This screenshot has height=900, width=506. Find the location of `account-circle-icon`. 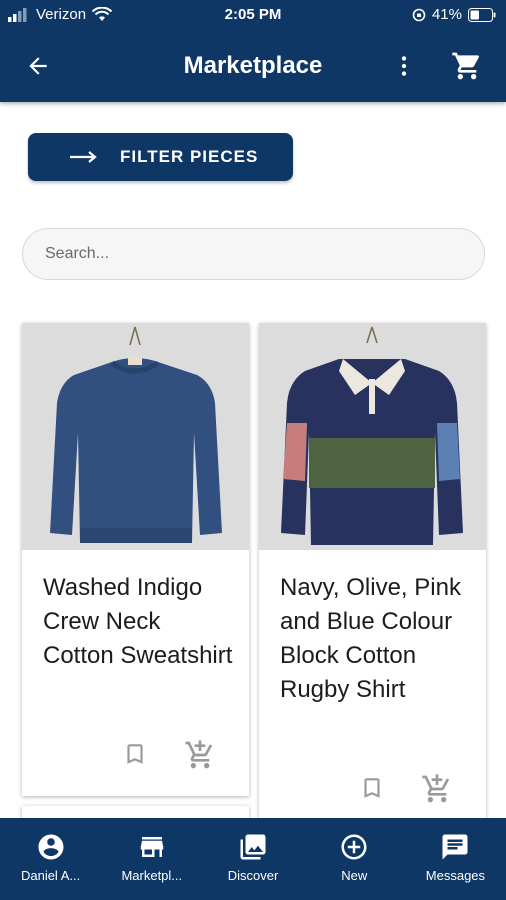

account-circle-icon is located at coordinates (51, 847).